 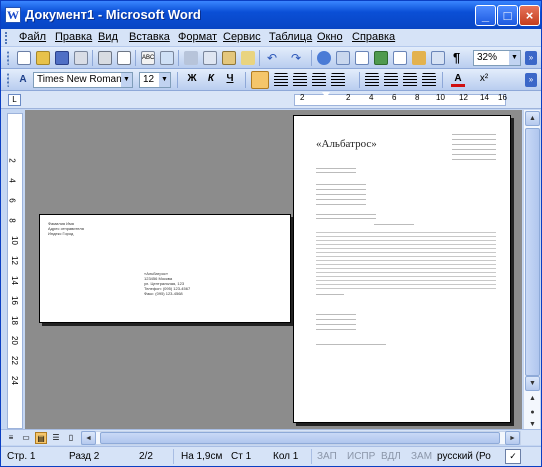 What do you see at coordinates (381, 58) in the screenshot?
I see `insert-excel-icon` at bounding box center [381, 58].